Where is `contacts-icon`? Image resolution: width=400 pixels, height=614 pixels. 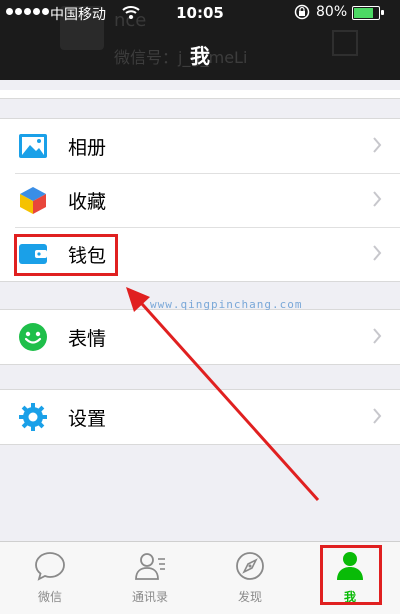
contacts-icon is located at coordinates (150, 566).